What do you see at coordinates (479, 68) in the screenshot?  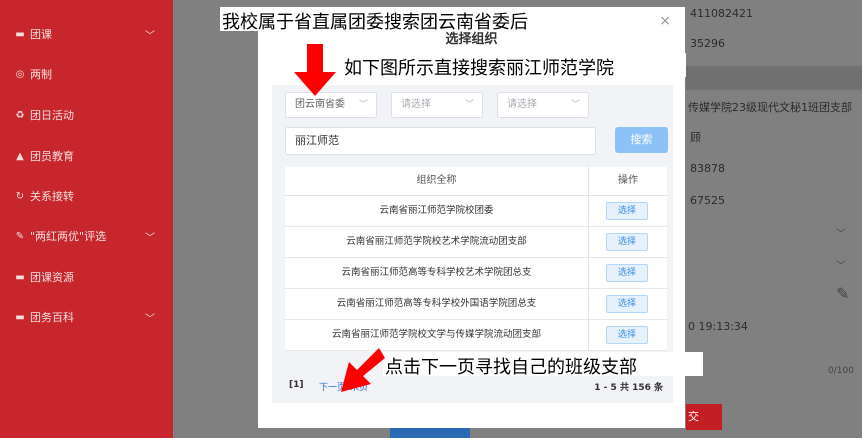 I see `annotation-middle: 如下图所示直接搜索丽江师范学院` at bounding box center [479, 68].